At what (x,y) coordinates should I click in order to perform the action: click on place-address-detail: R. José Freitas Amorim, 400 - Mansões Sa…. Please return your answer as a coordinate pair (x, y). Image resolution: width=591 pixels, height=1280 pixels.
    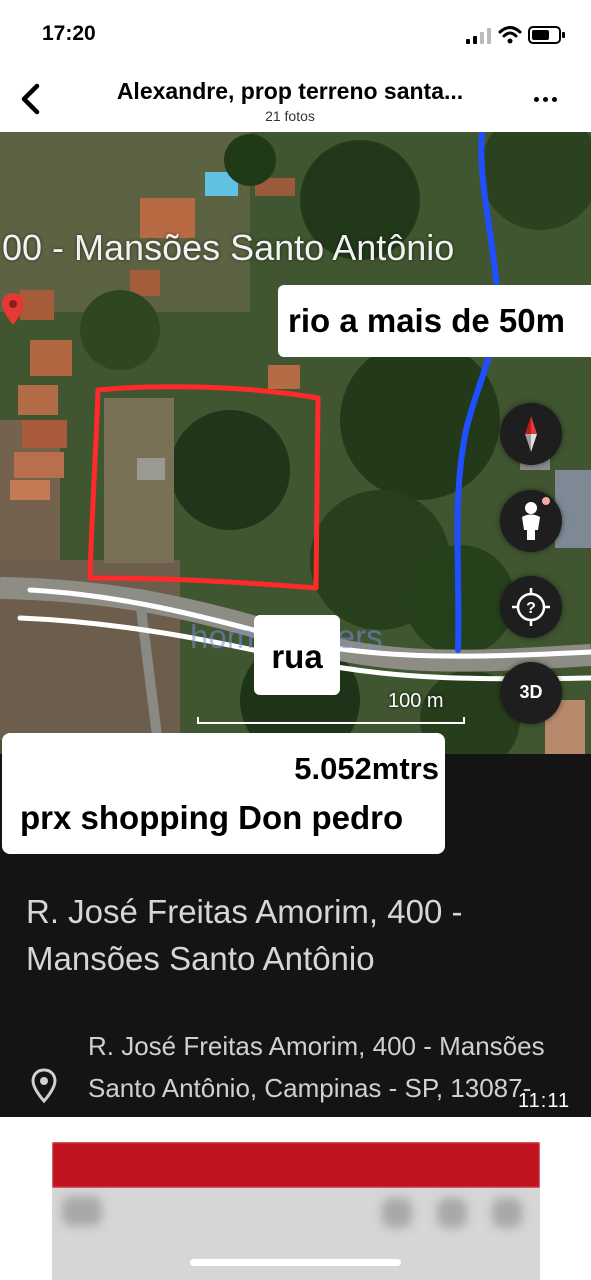
    Looking at the image, I should click on (316, 1074).